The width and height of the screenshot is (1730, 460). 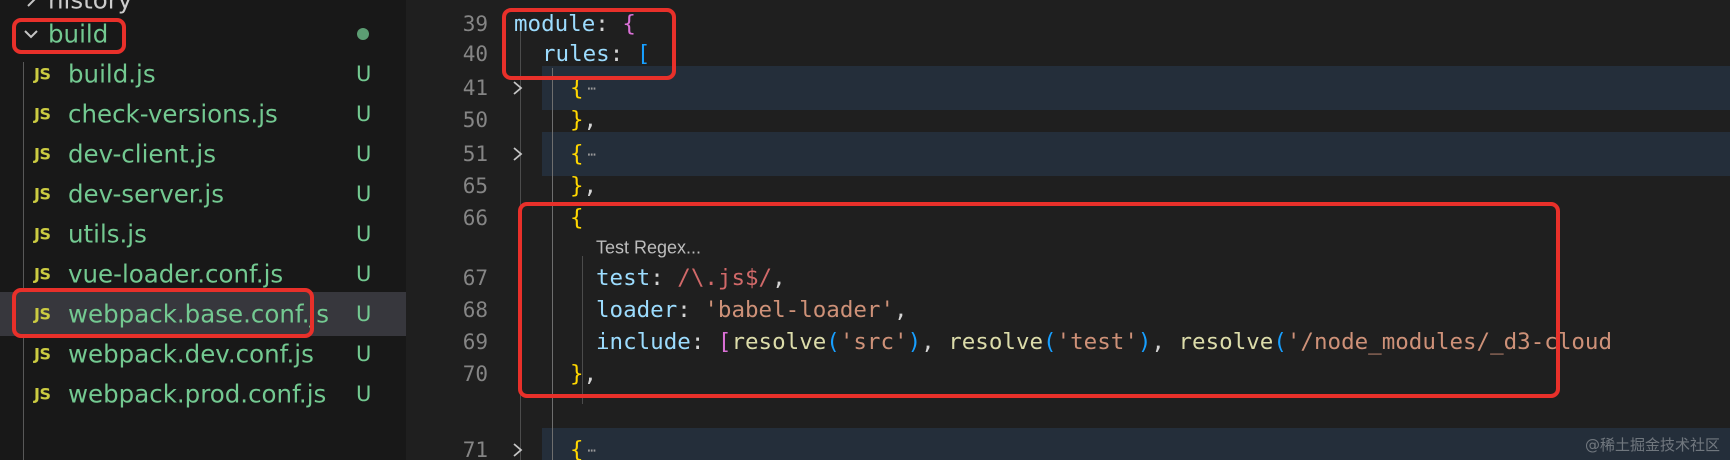 I want to click on line-number: 51, so click(x=475, y=154).